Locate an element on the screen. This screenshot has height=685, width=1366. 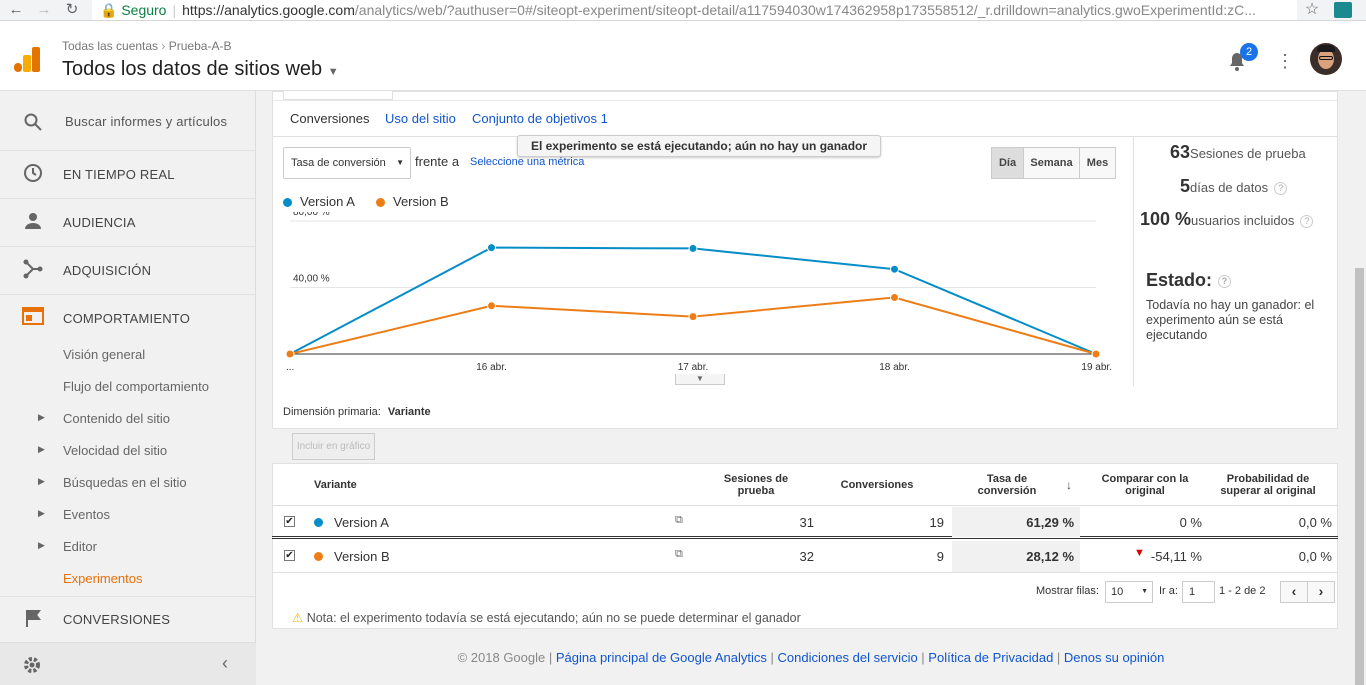
plot-rows-button: Incluir en gráfico is located at coordinates (333, 446).